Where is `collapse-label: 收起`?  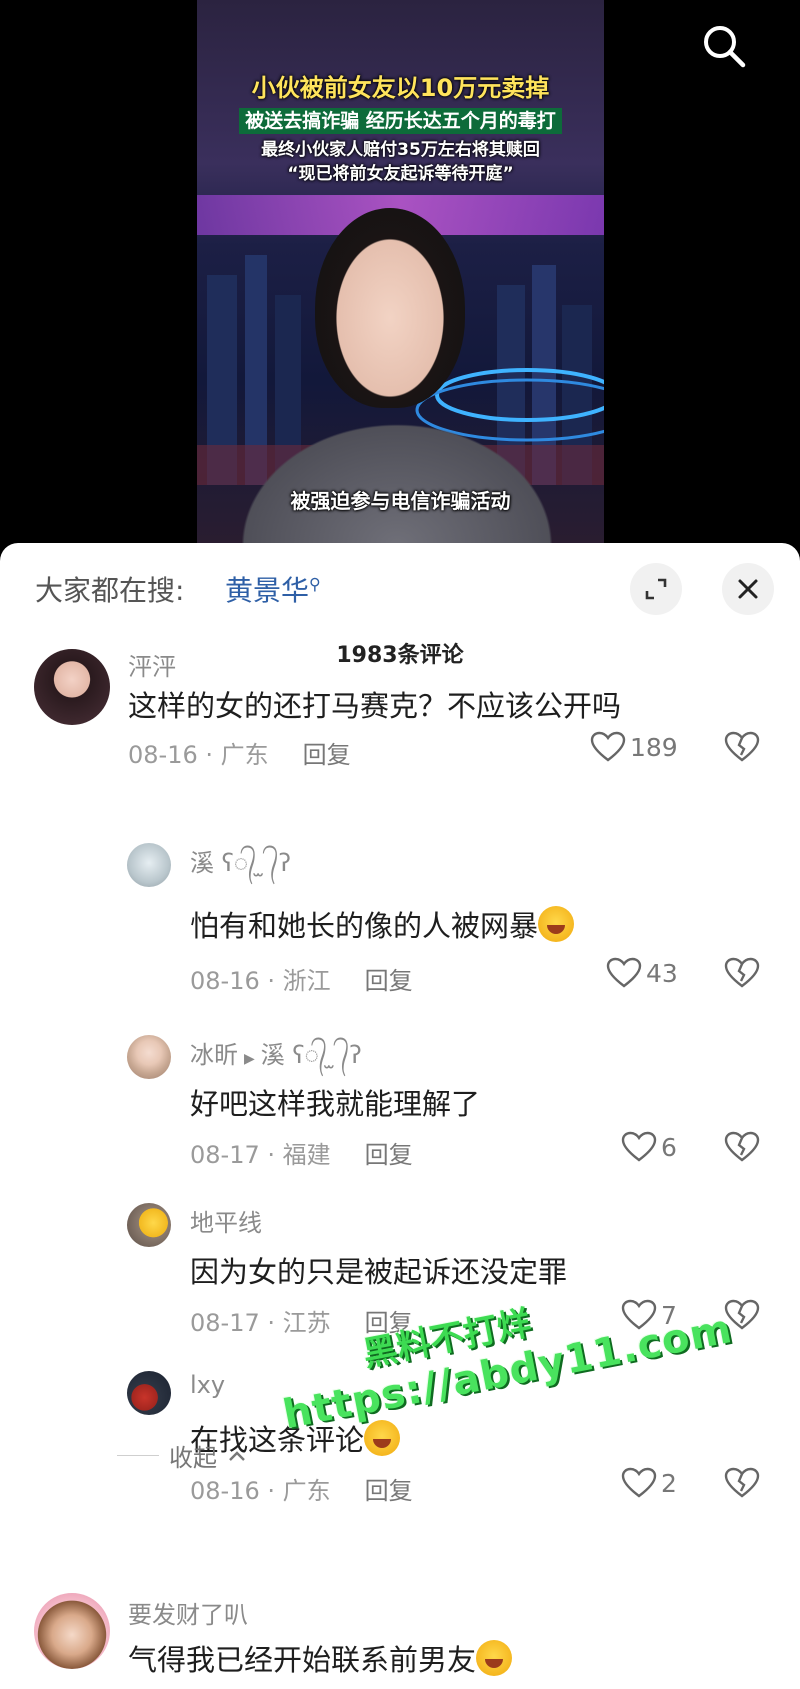 collapse-label: 收起 is located at coordinates (193, 1458).